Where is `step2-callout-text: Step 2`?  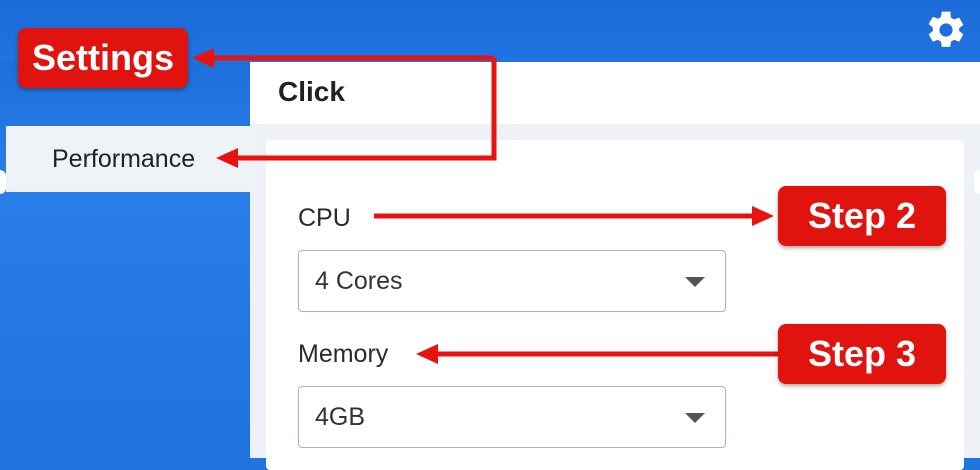 step2-callout-text: Step 2 is located at coordinates (862, 215).